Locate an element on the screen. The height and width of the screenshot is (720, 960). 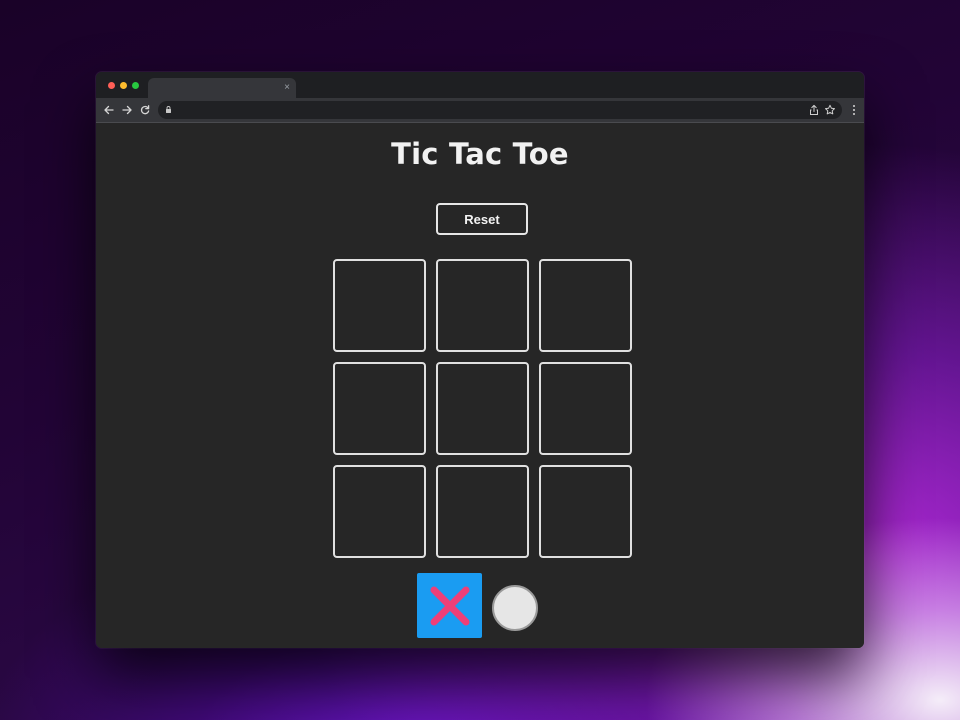
page-title: Tic Tac Toe is located at coordinates (480, 154).